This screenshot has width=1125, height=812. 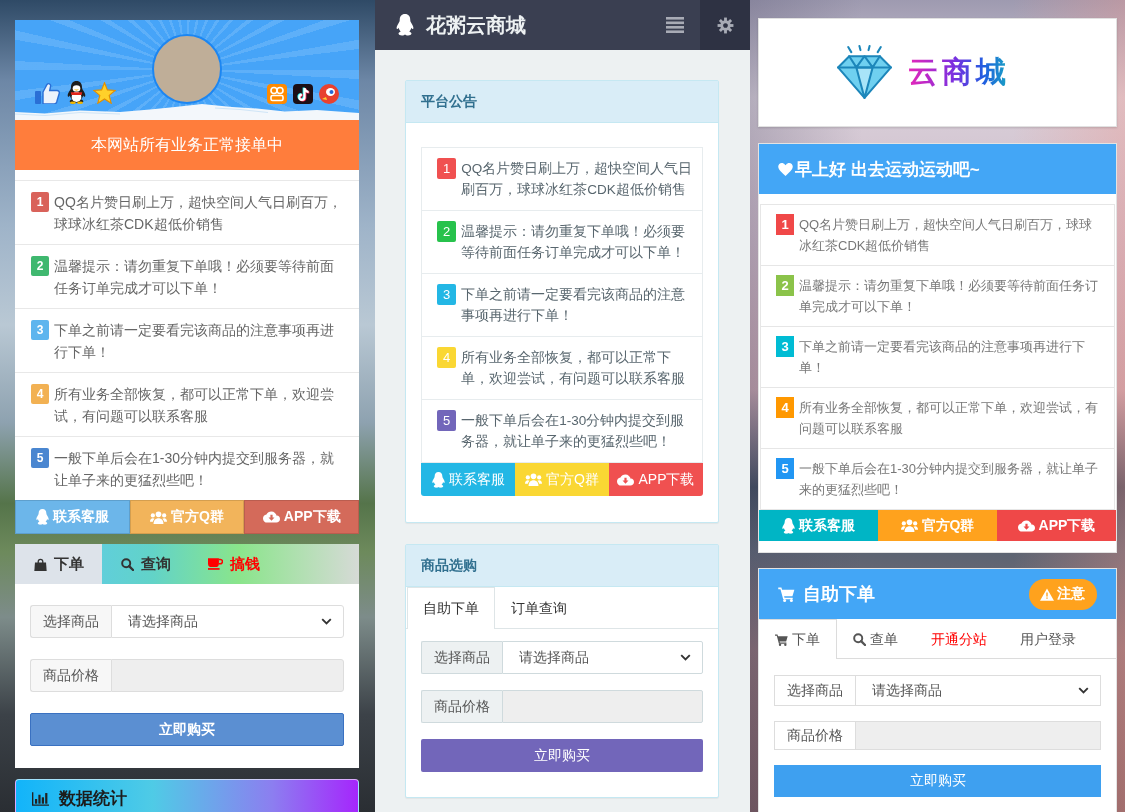 I want to click on attention-button: 注意, so click(x=1063, y=594).